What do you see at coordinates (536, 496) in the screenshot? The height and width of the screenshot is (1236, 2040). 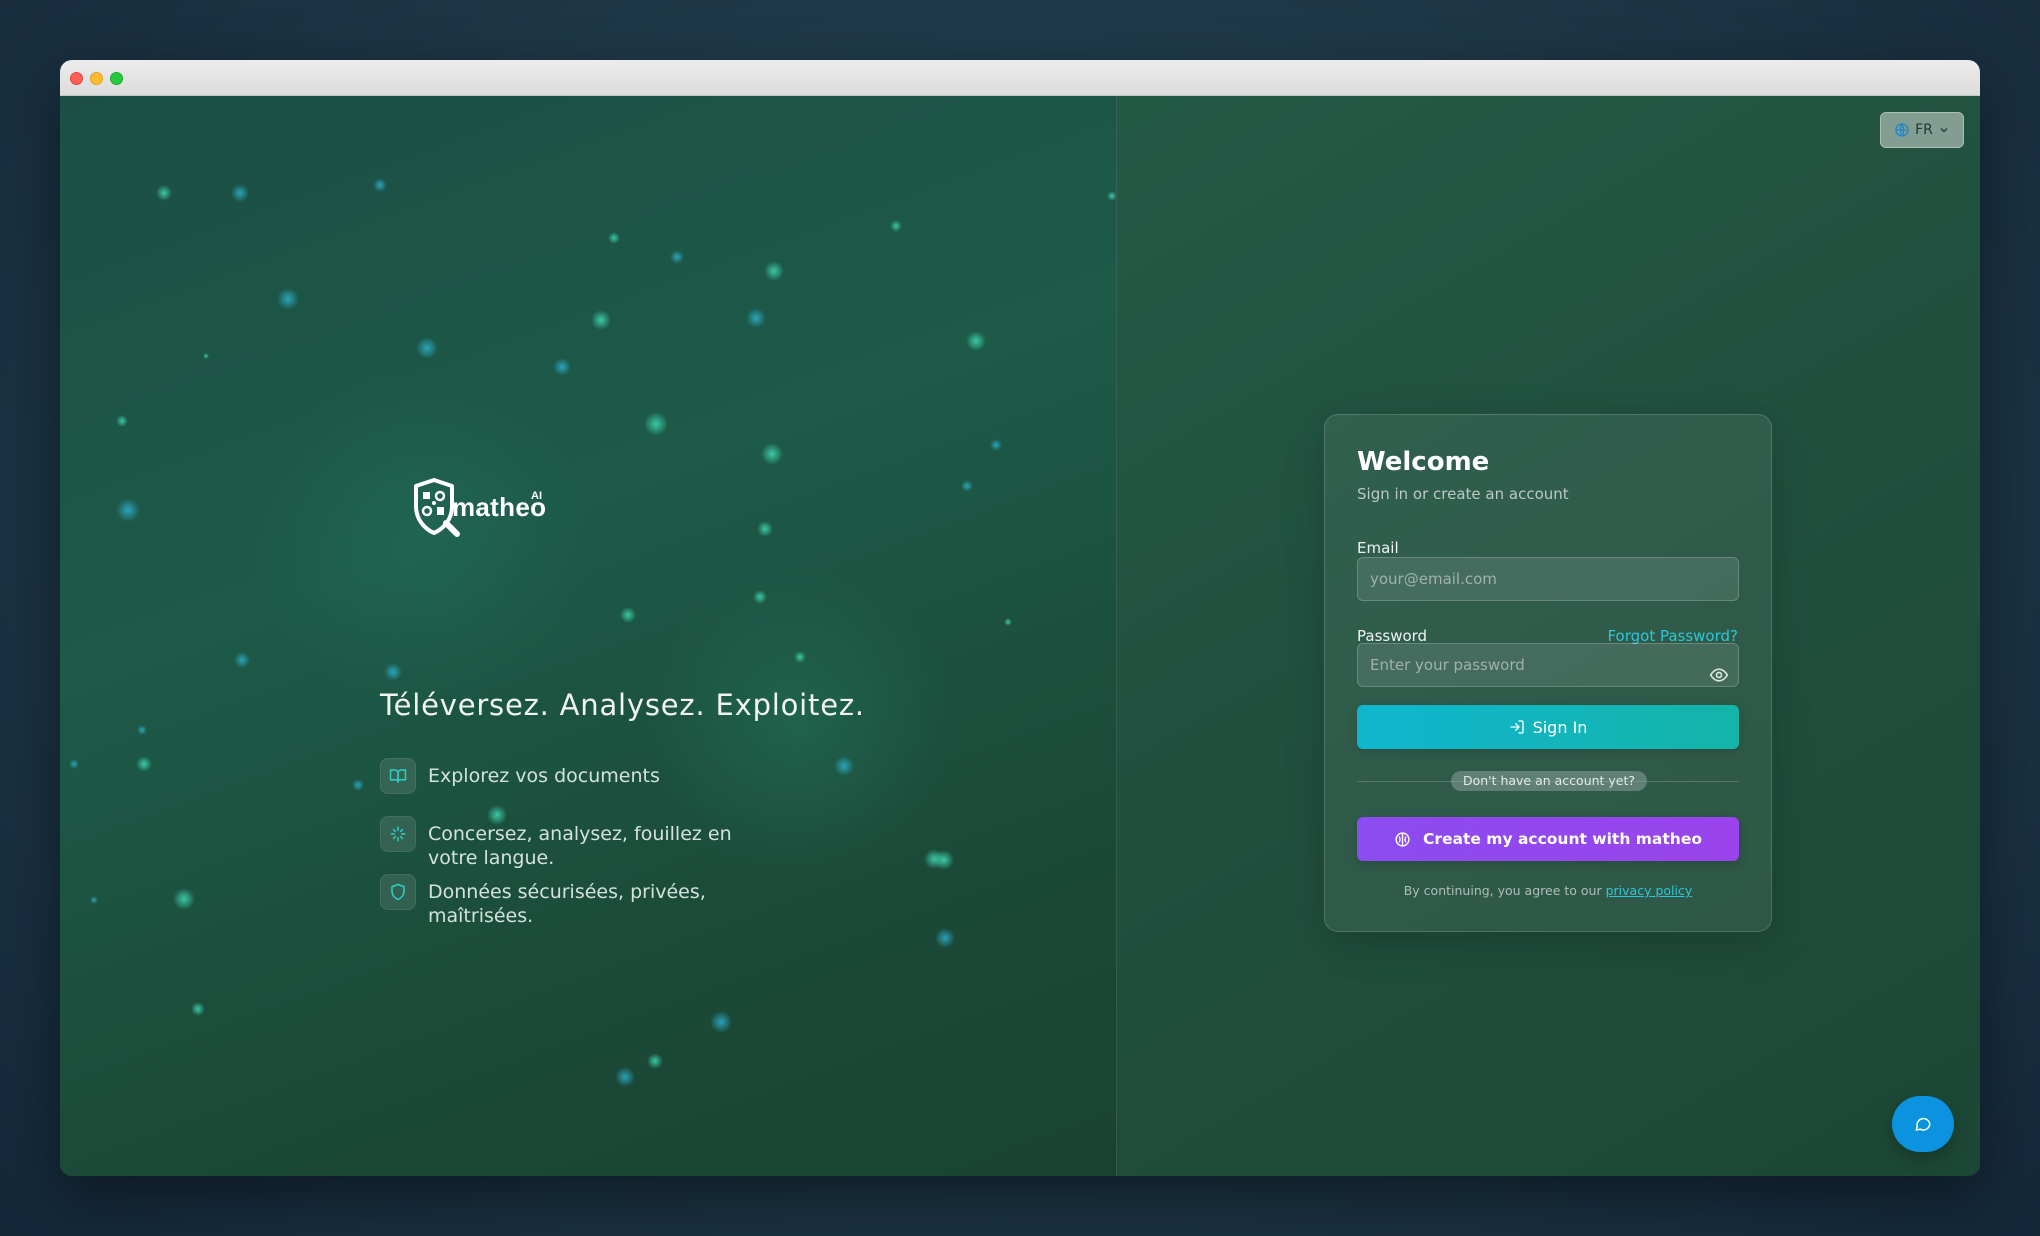 I see `brand-superscript: AI` at bounding box center [536, 496].